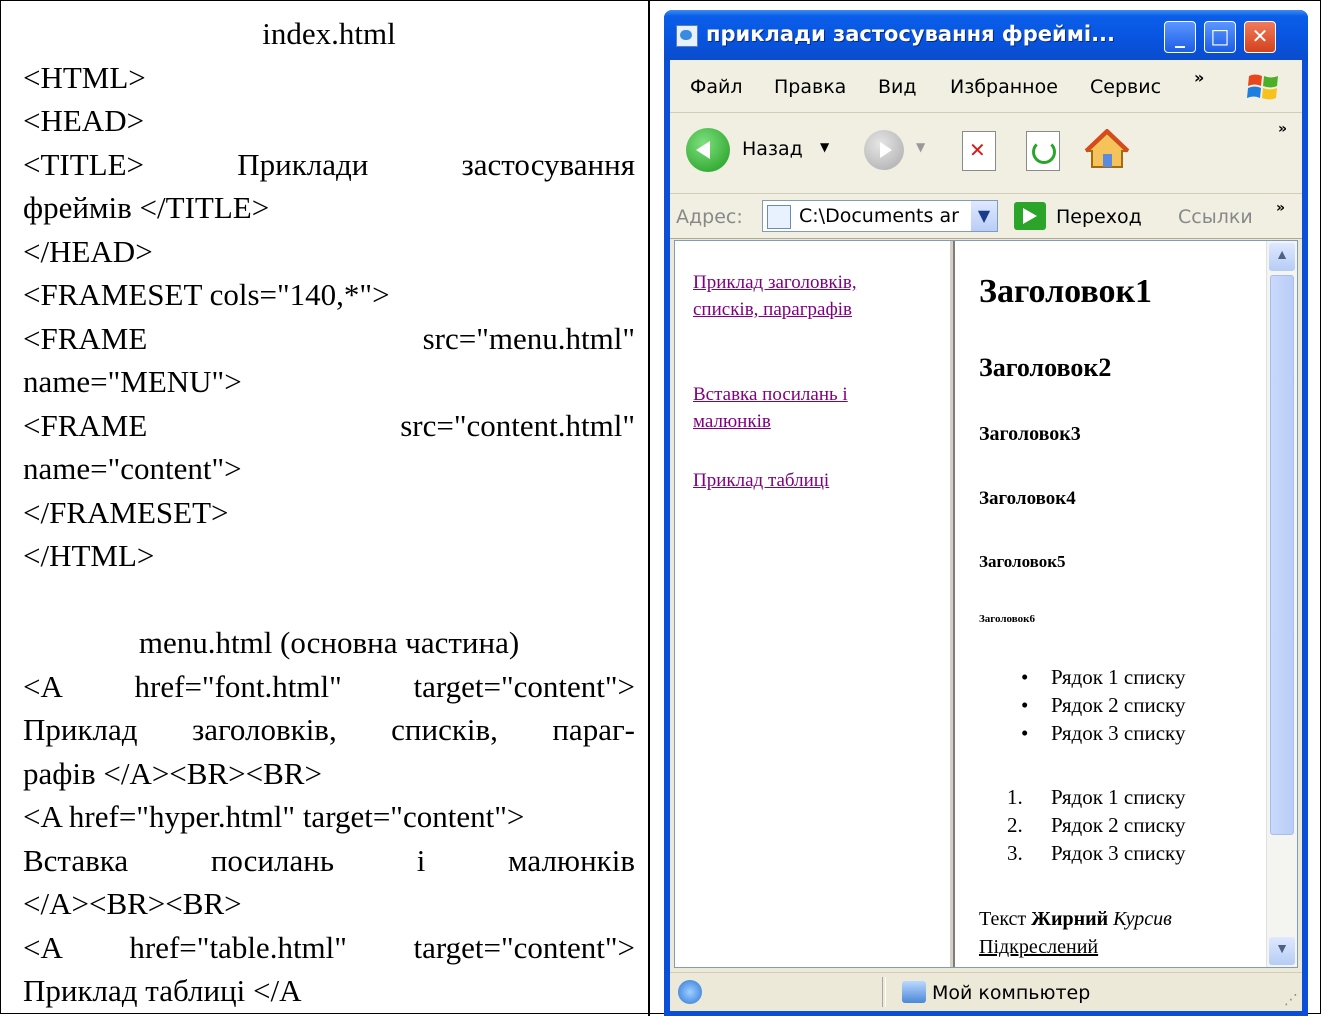 The width and height of the screenshot is (1323, 1016). I want to click on back-arrow-icon, so click(708, 150).